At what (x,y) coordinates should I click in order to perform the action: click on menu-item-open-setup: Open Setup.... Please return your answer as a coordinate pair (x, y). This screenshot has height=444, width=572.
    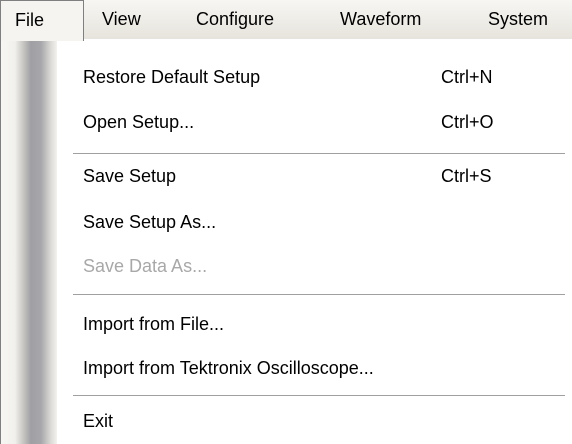
    Looking at the image, I should click on (138, 122).